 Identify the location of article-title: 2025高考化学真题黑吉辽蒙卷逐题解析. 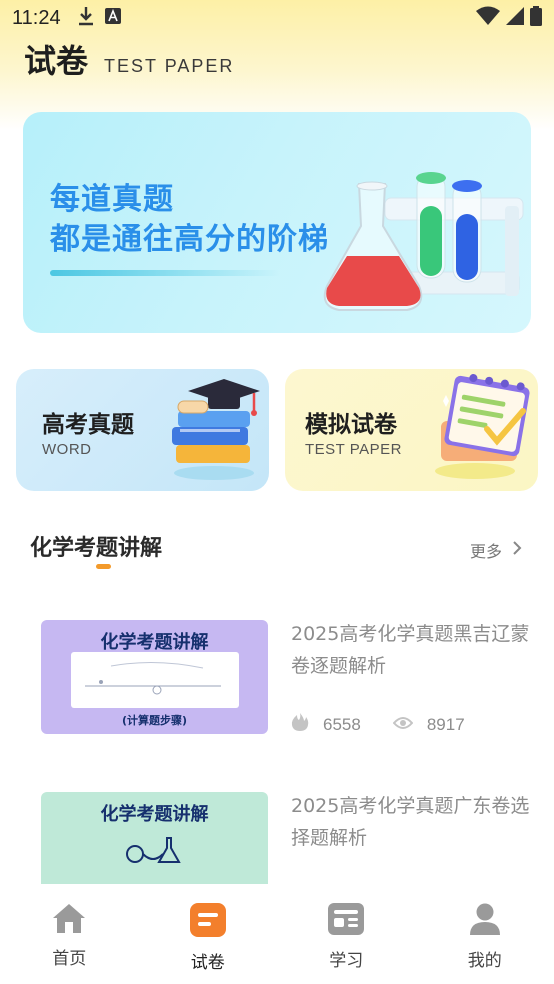
(410, 650).